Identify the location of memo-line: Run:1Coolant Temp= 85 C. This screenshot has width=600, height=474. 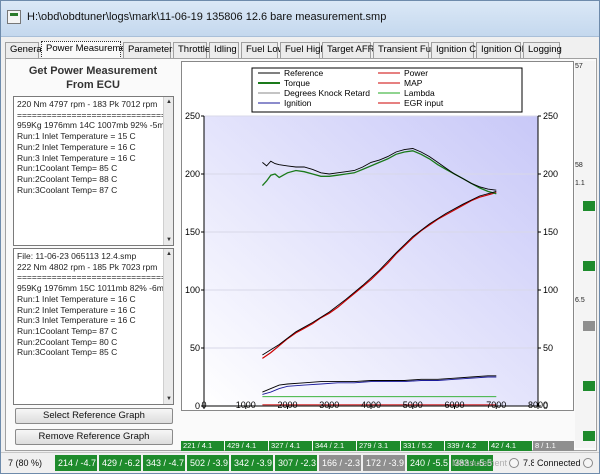
(67, 168).